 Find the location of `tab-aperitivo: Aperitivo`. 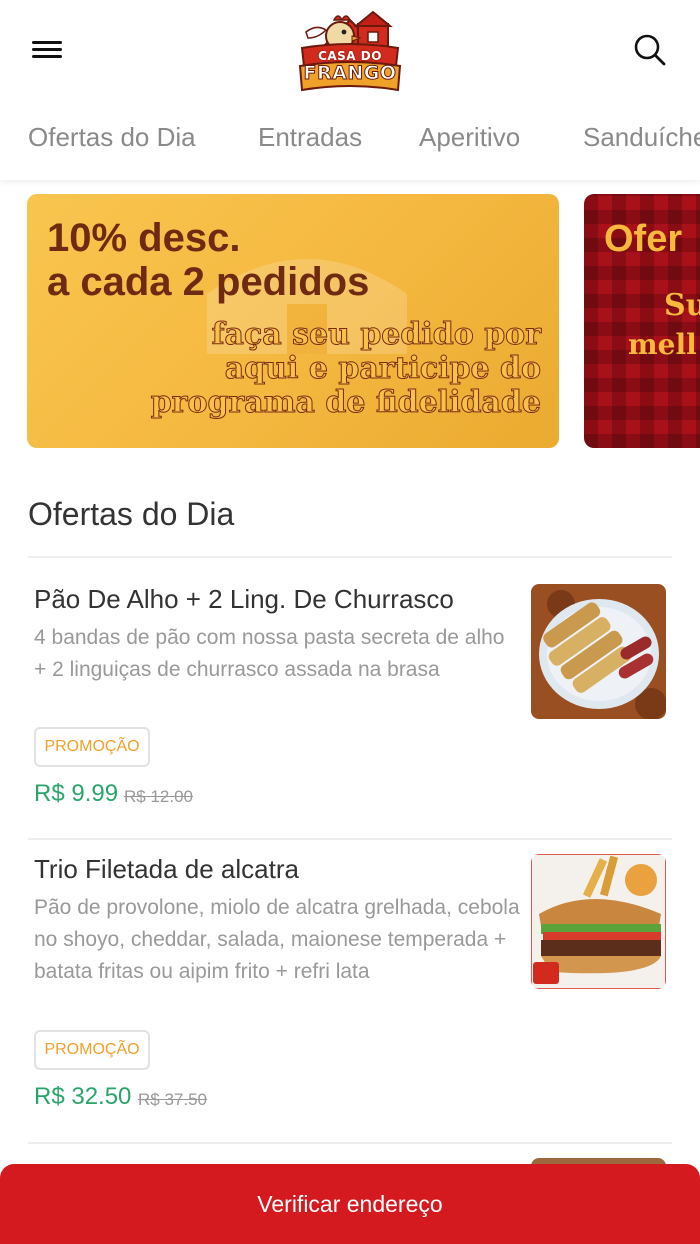

tab-aperitivo: Aperitivo is located at coordinates (469, 137).